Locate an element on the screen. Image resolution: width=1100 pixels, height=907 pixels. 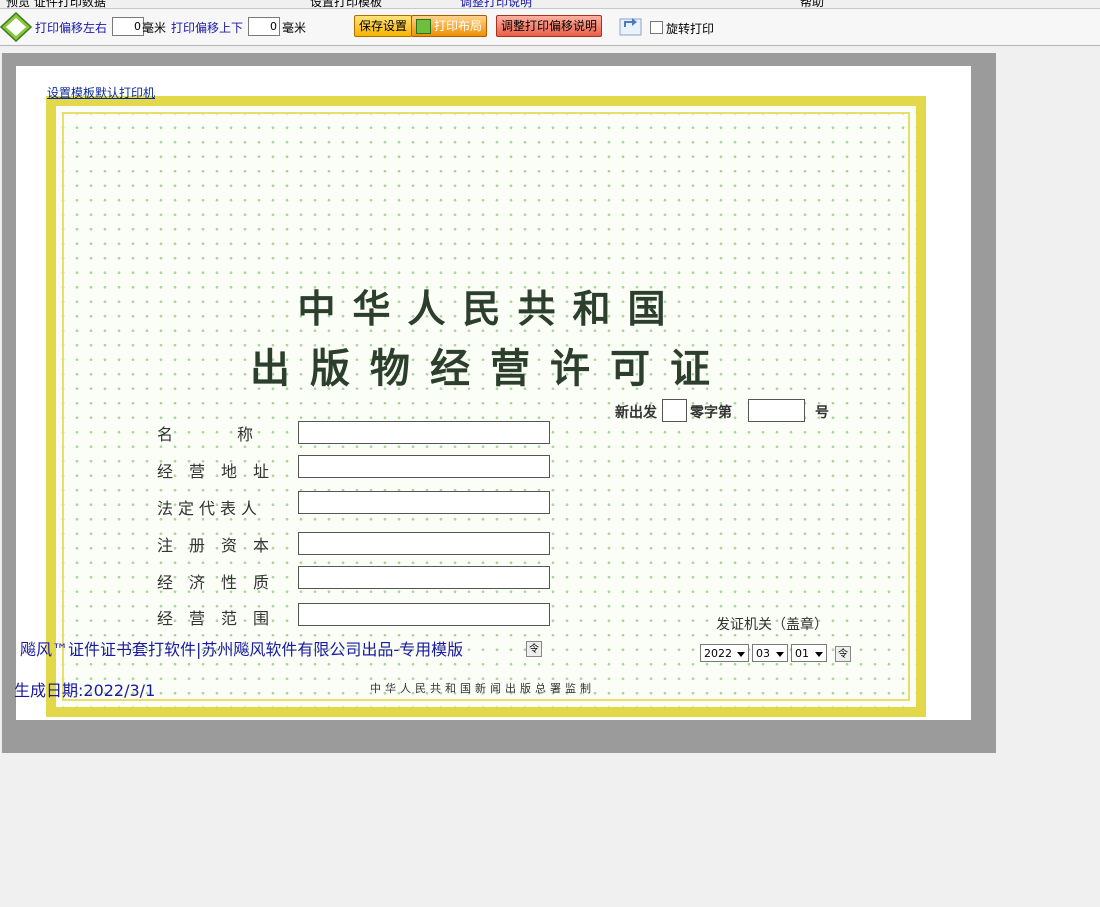
issuing-authority: 发证机关（盖章） is located at coordinates (772, 625).